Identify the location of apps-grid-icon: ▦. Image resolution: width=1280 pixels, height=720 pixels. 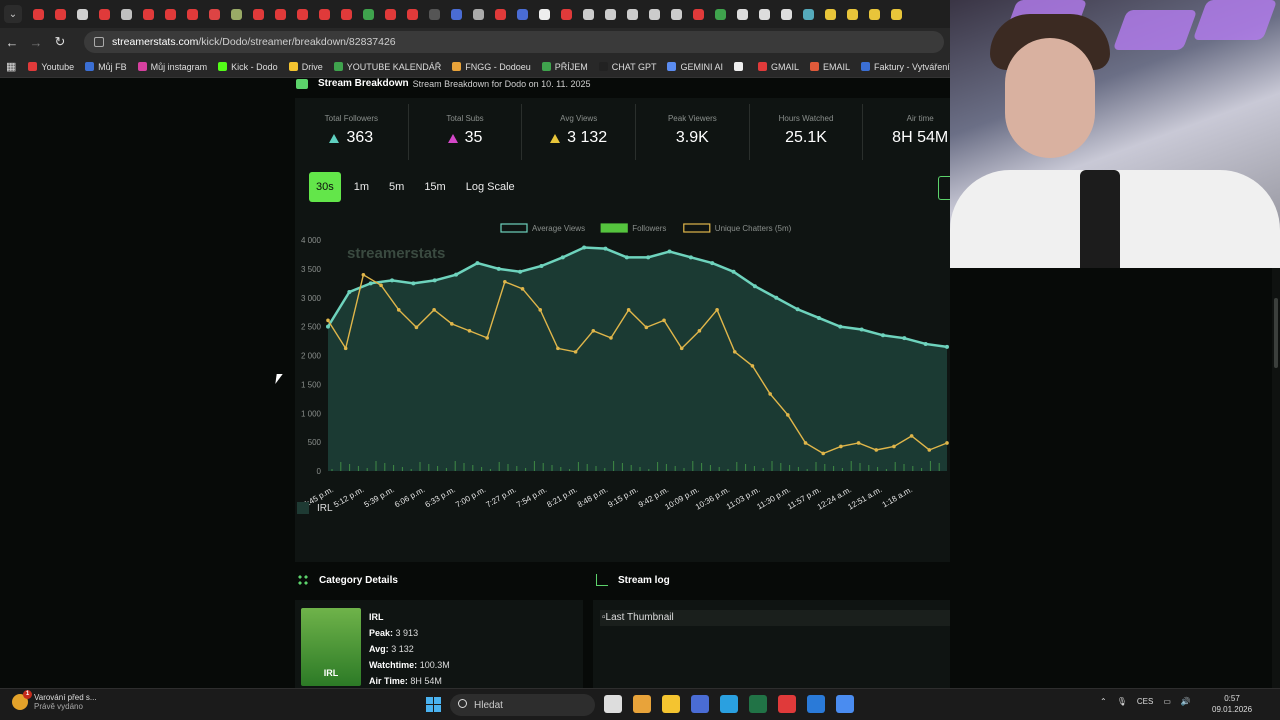
(11, 66).